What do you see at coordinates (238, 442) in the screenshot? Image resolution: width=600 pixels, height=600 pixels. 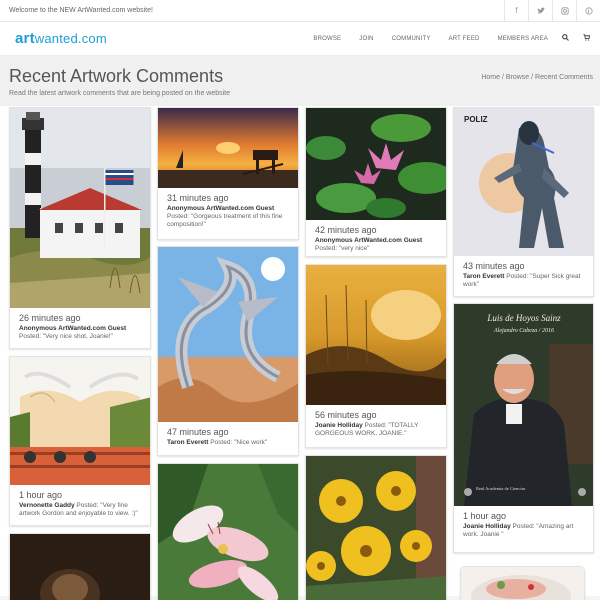 I see `comment-text: Posted: "Nice work"` at bounding box center [238, 442].